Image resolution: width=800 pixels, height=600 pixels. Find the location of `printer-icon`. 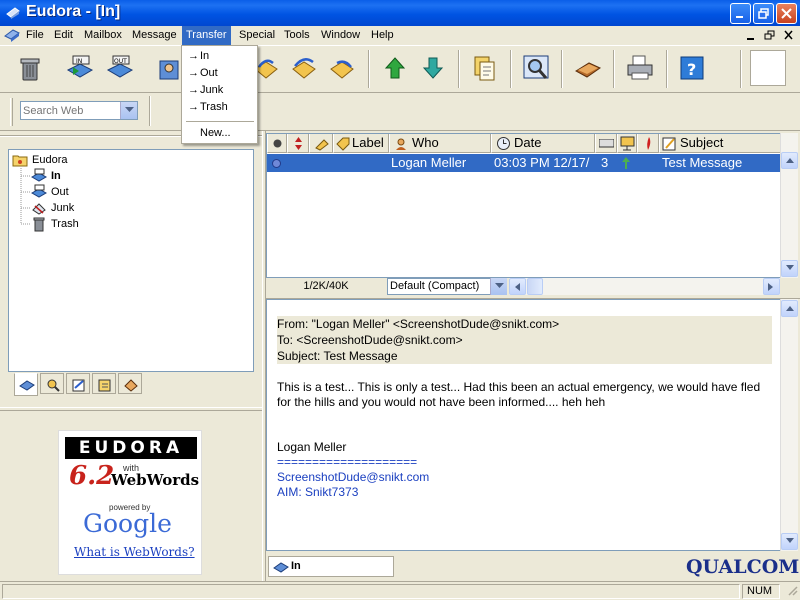

printer-icon is located at coordinates (640, 67).